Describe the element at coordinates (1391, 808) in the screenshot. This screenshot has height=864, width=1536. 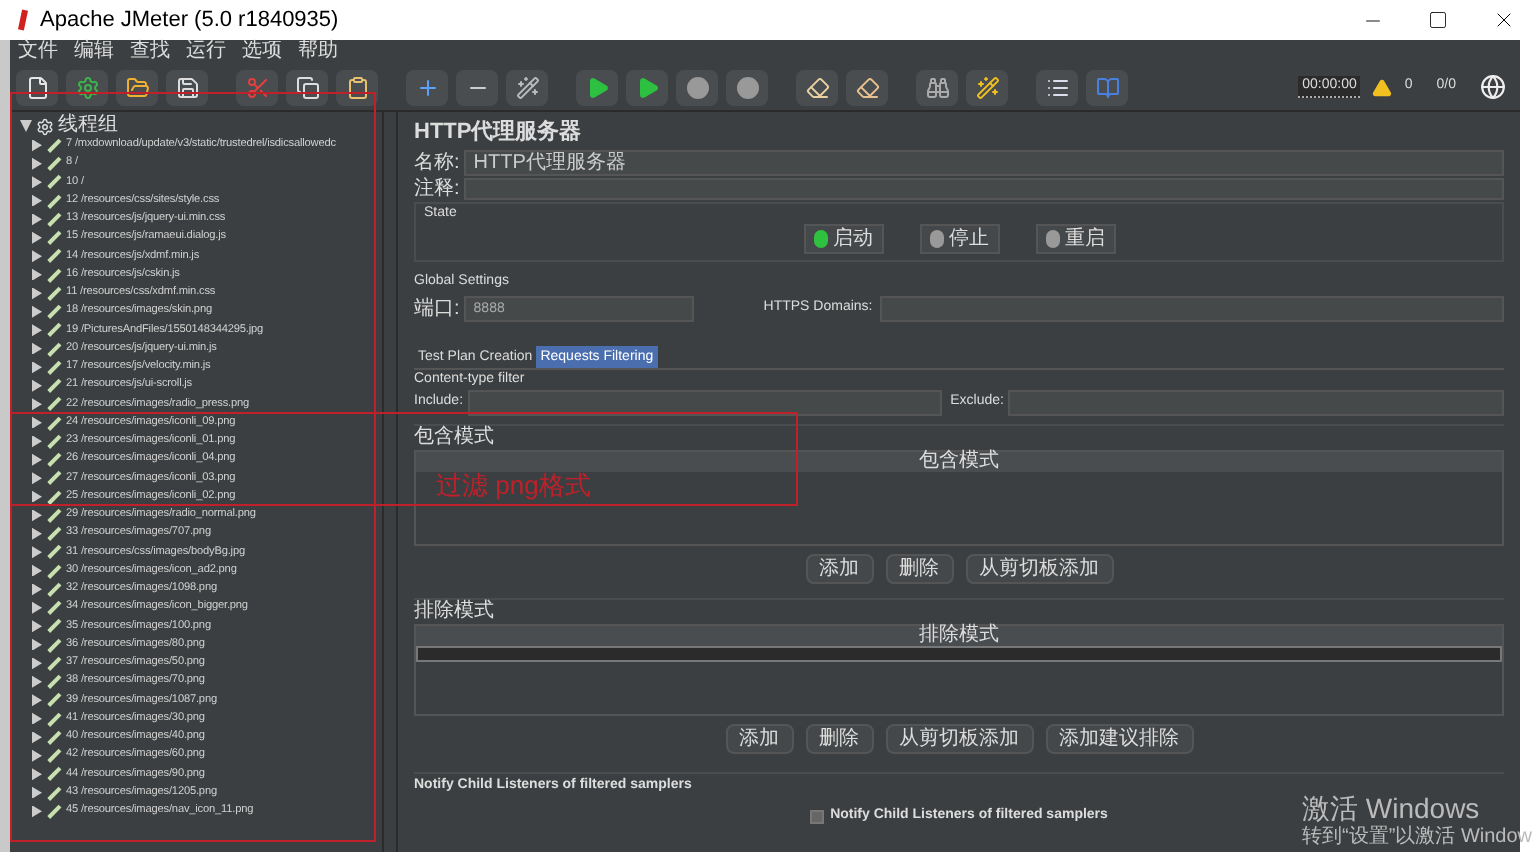
I see `os-notice-title: 激活 Windows` at that location.